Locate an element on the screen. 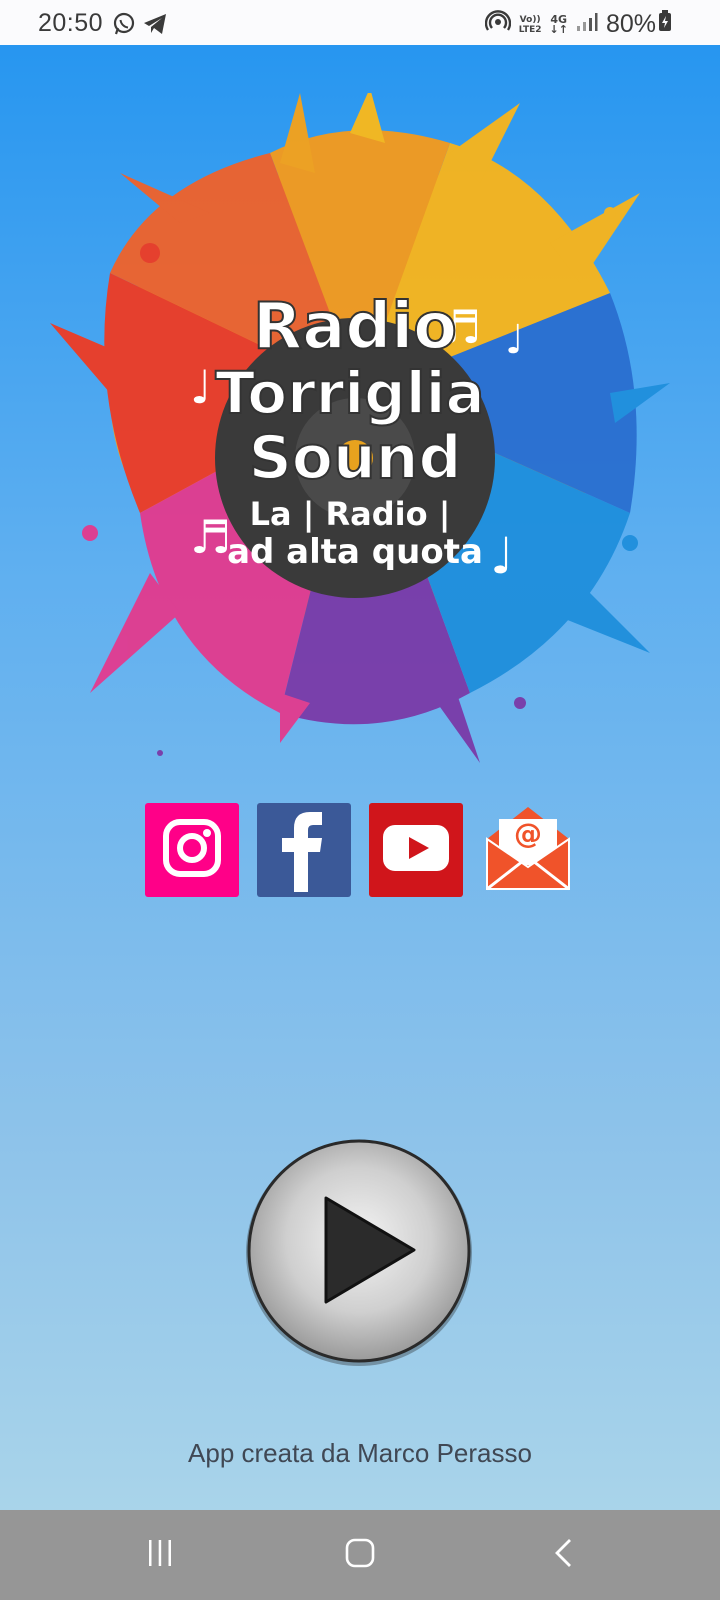 The height and width of the screenshot is (1600, 720). back-icon is located at coordinates (564, 1555).